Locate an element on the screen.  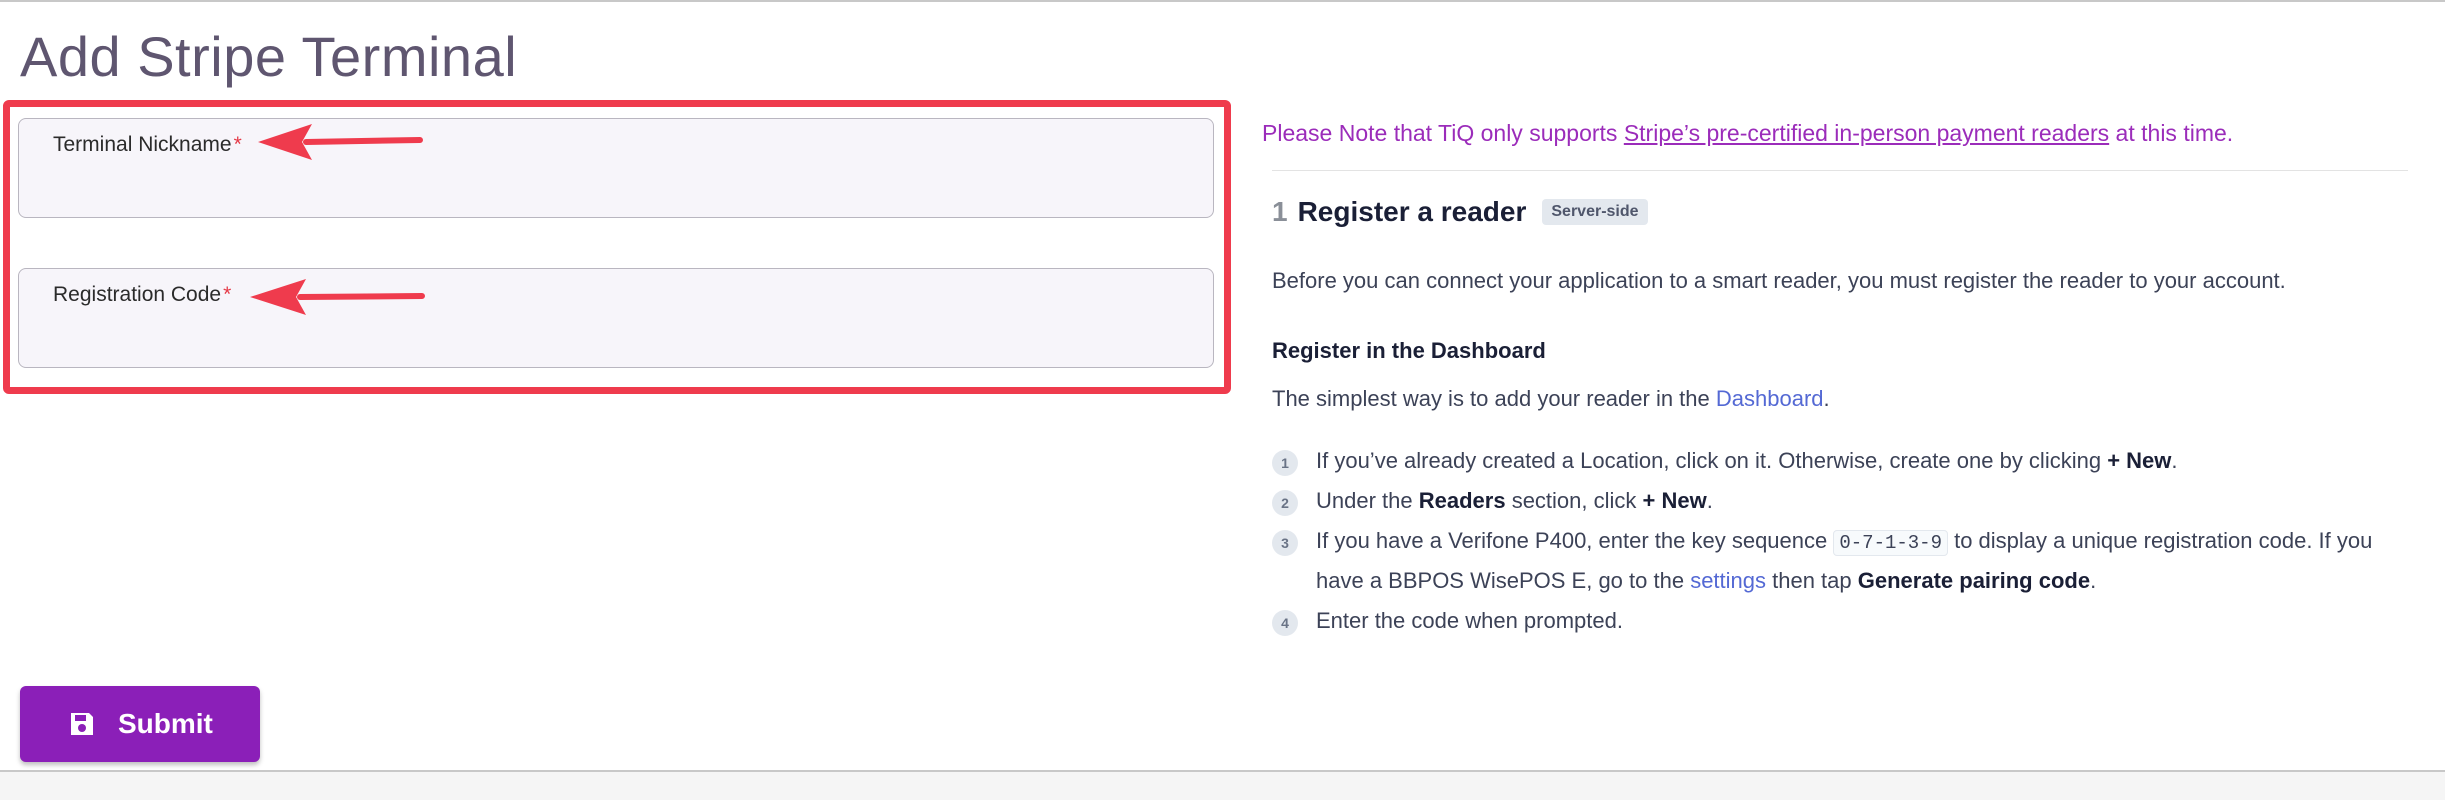
terminal-nickname-label: Terminal Nickname* is located at coordinates (147, 144).